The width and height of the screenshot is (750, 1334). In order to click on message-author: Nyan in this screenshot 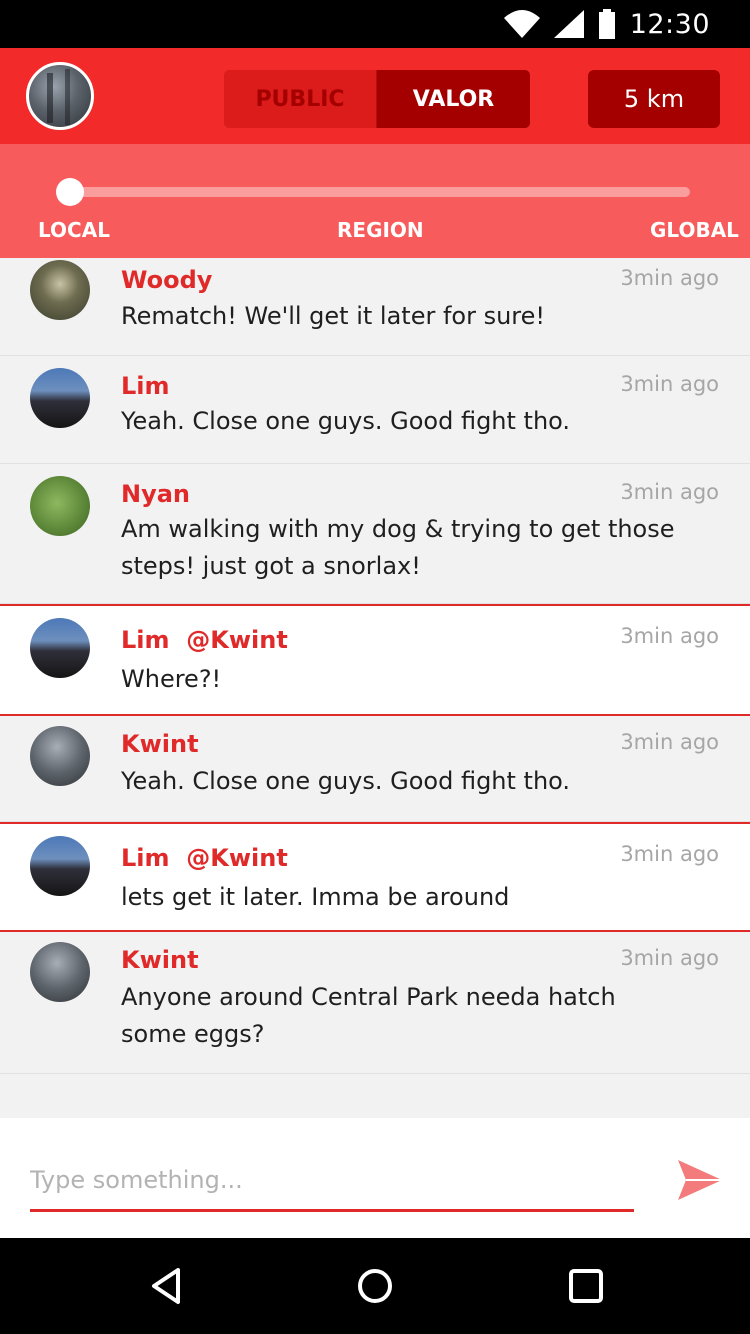, I will do `click(155, 494)`.